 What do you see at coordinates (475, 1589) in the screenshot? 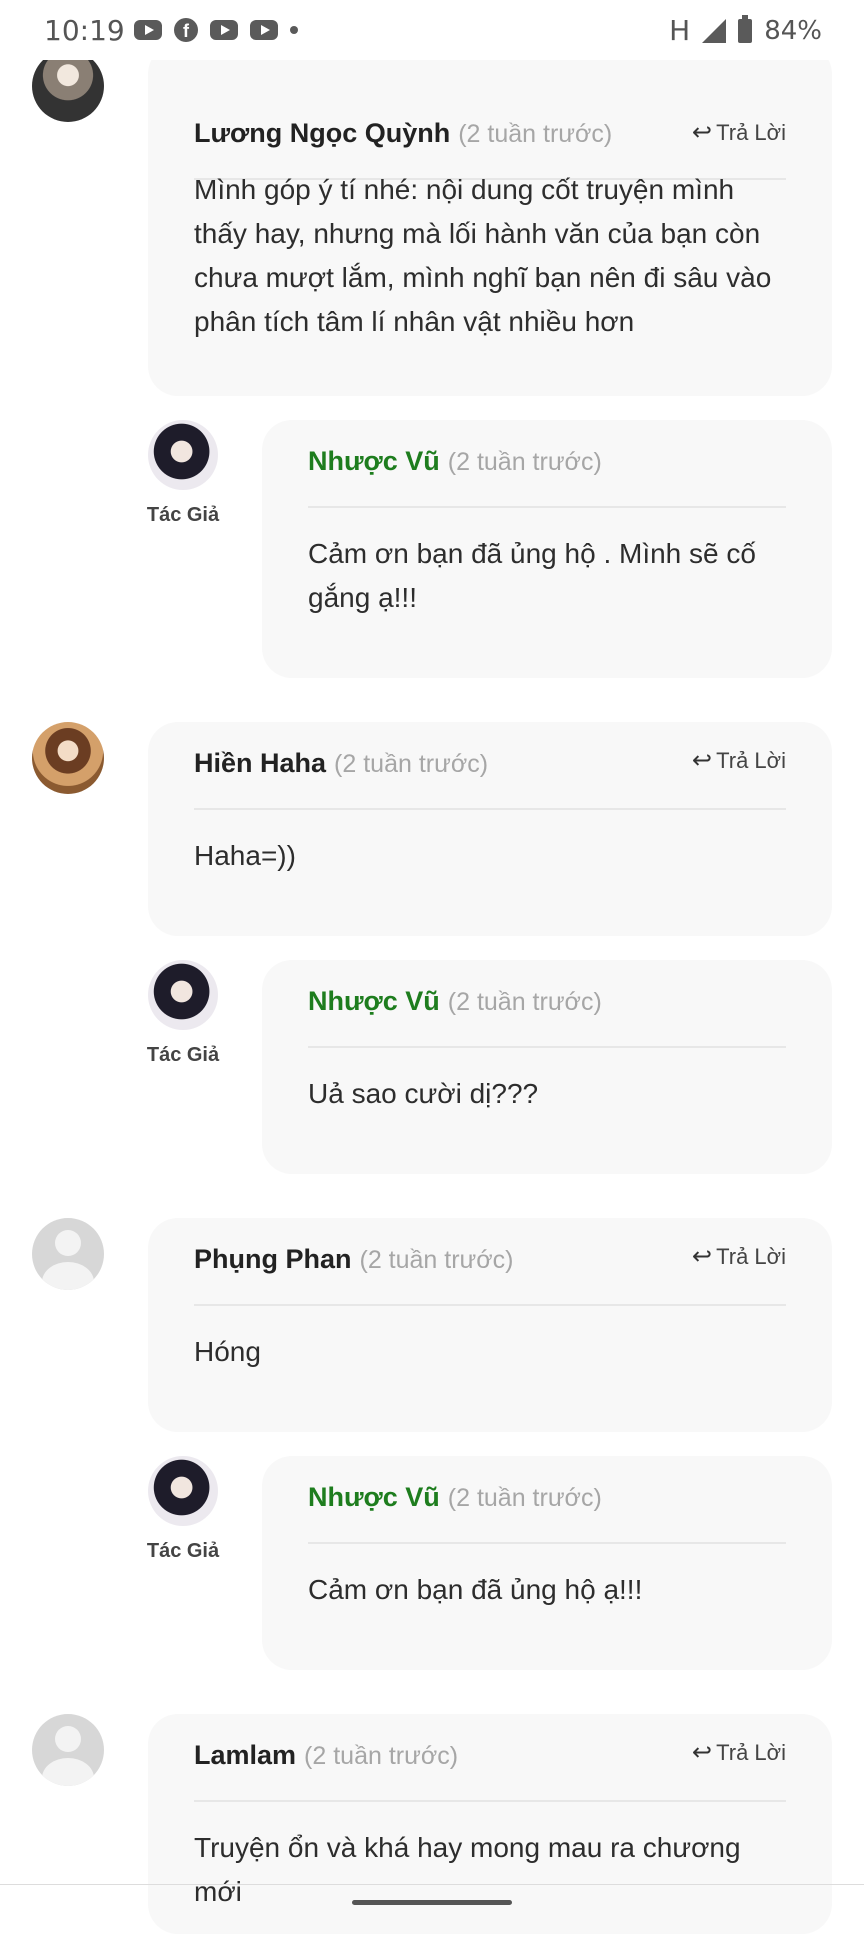
I see `reply-text: Cảm ơn bạn đã ủng hộ ạ!!!` at bounding box center [475, 1589].